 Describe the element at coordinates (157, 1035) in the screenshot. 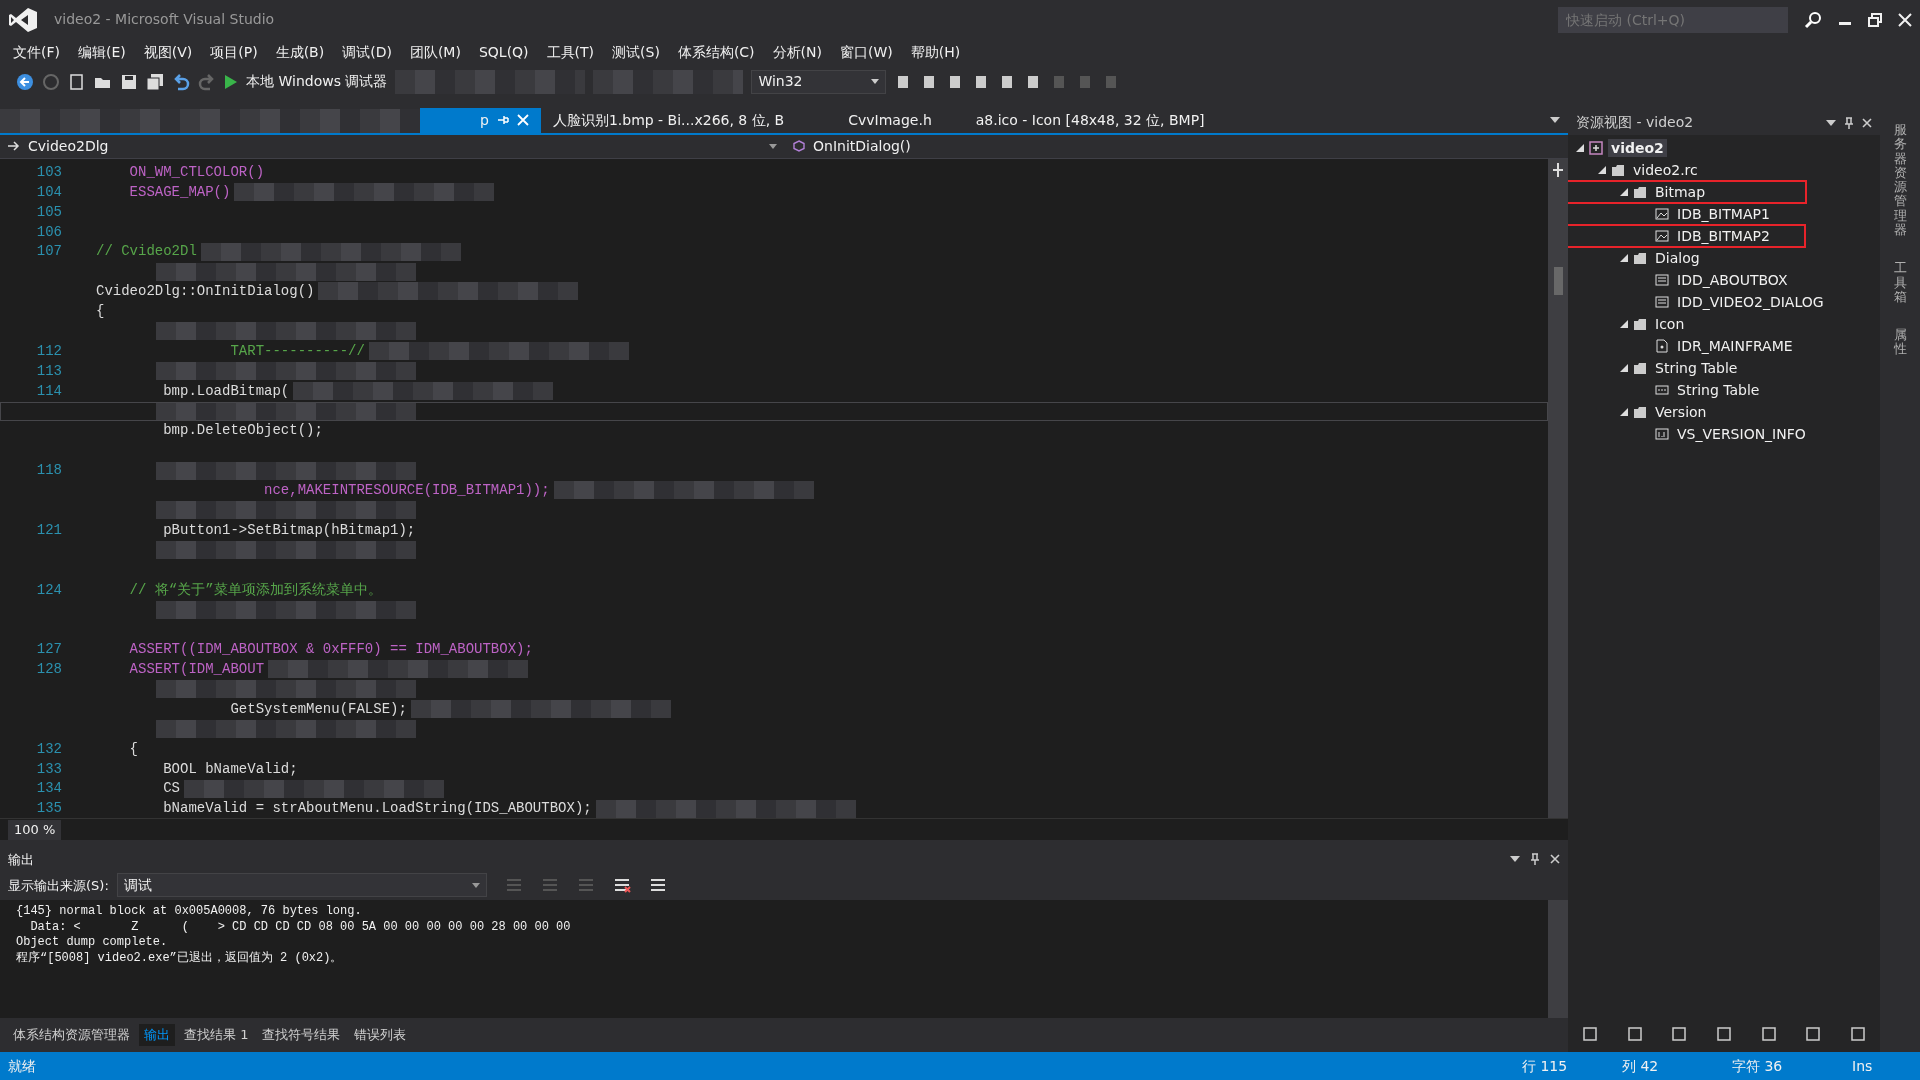

I see `panel-tab: 输出` at that location.